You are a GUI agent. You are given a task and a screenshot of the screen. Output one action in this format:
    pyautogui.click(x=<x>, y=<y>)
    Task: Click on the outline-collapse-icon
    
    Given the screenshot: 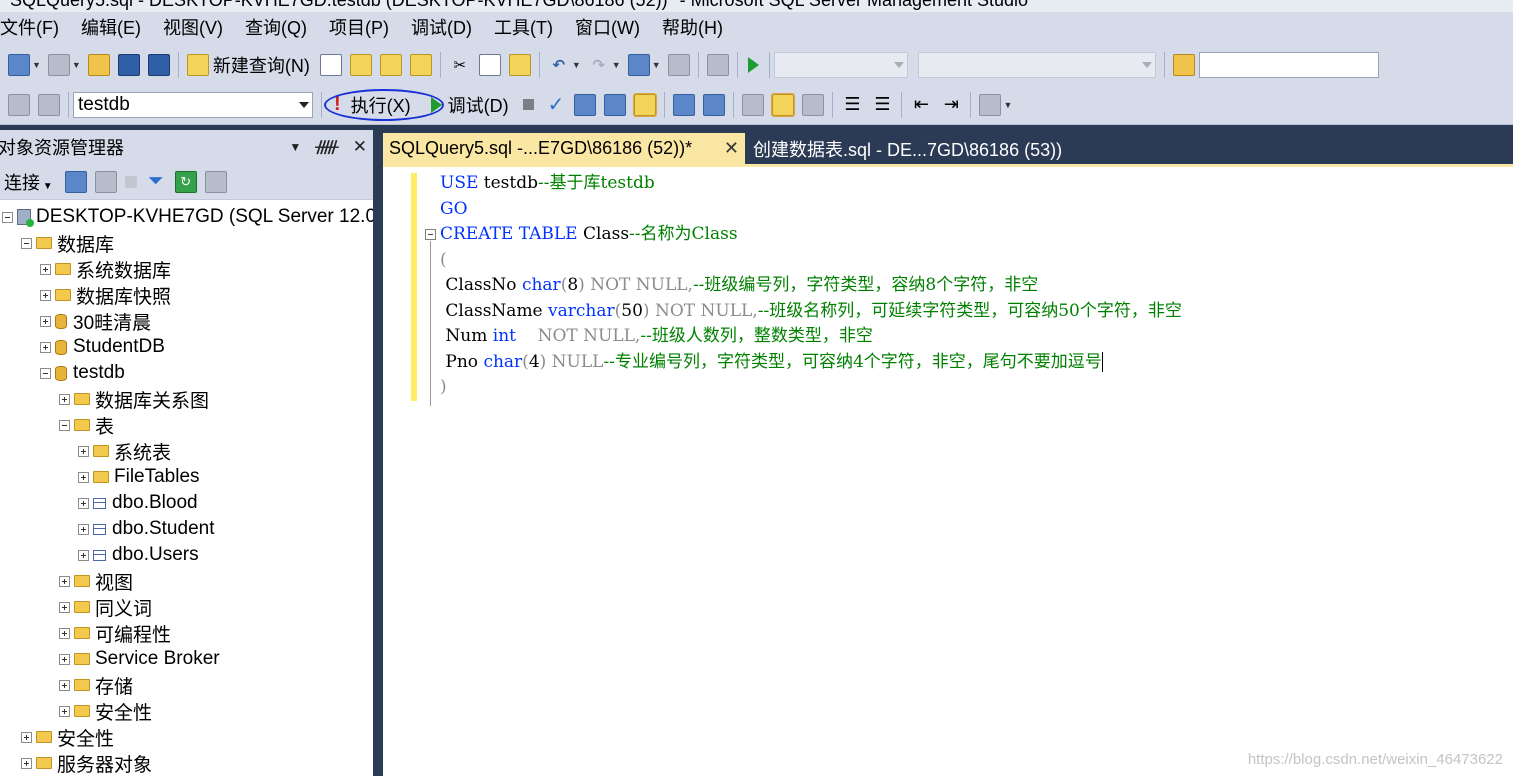 What is the action you would take?
    pyautogui.click(x=430, y=234)
    